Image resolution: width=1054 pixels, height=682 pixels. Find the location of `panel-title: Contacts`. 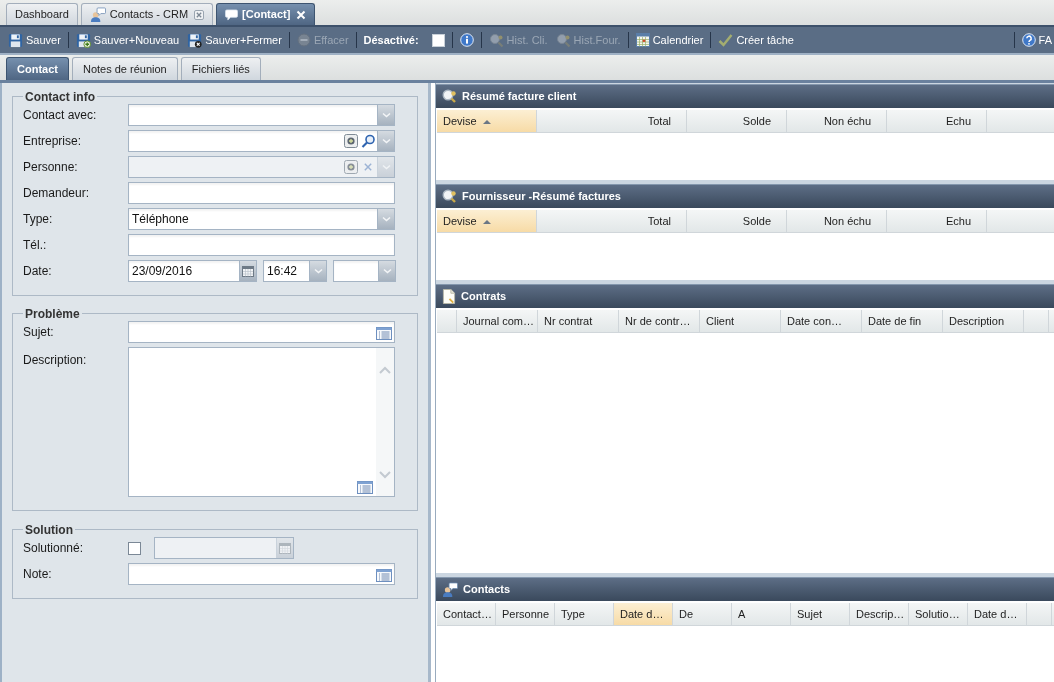

panel-title: Contacts is located at coordinates (487, 590).